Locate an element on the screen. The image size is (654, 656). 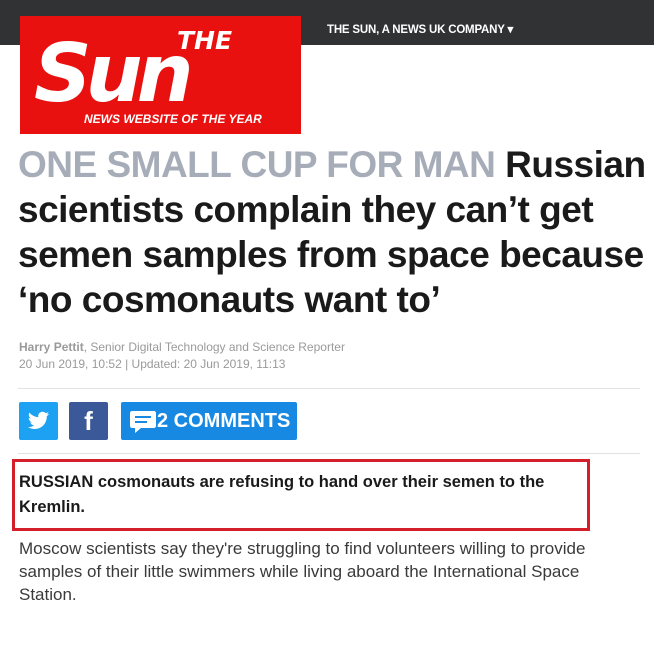
article-dateline: 20 Jun 2019, 10:52 | Updated is located at coordinates (152, 364).